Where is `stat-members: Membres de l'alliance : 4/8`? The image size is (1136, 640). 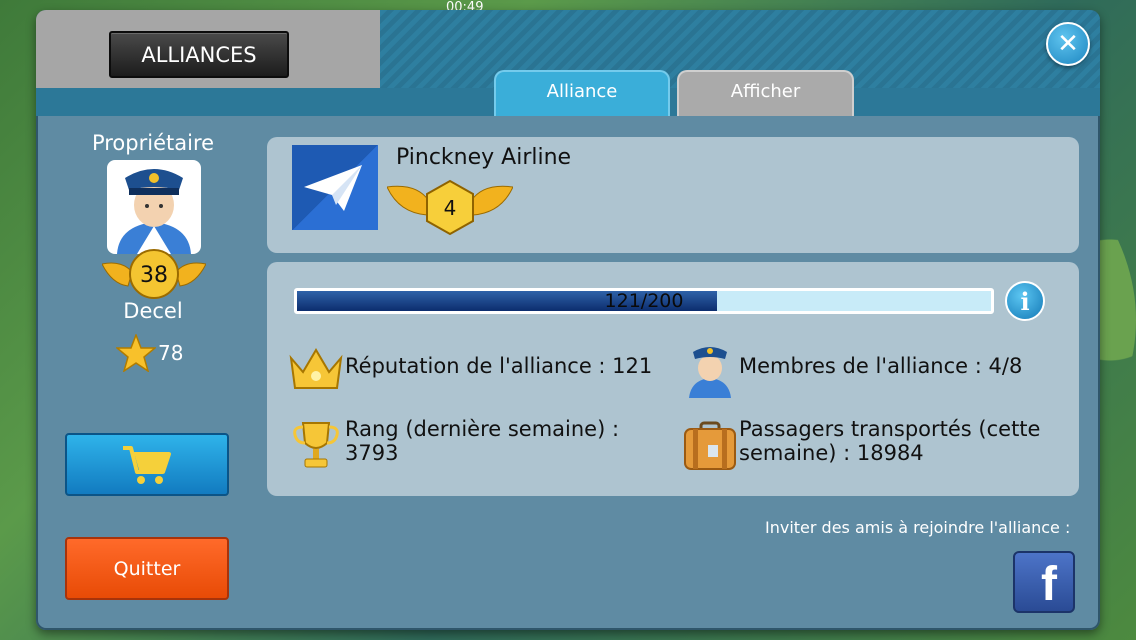
stat-members: Membres de l'alliance : 4/8 is located at coordinates (851, 369).